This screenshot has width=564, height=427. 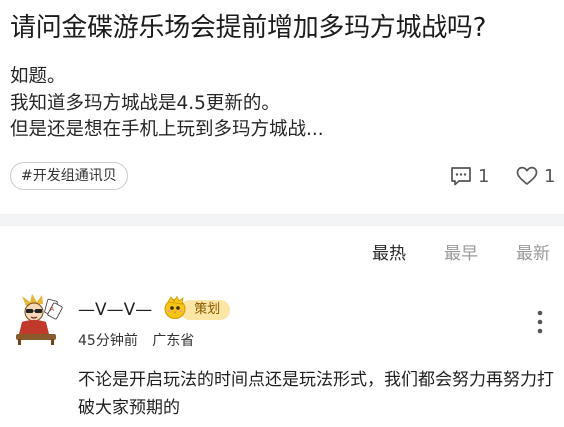 I want to click on comment-meta: 45分钟前 广东省, so click(x=136, y=340).